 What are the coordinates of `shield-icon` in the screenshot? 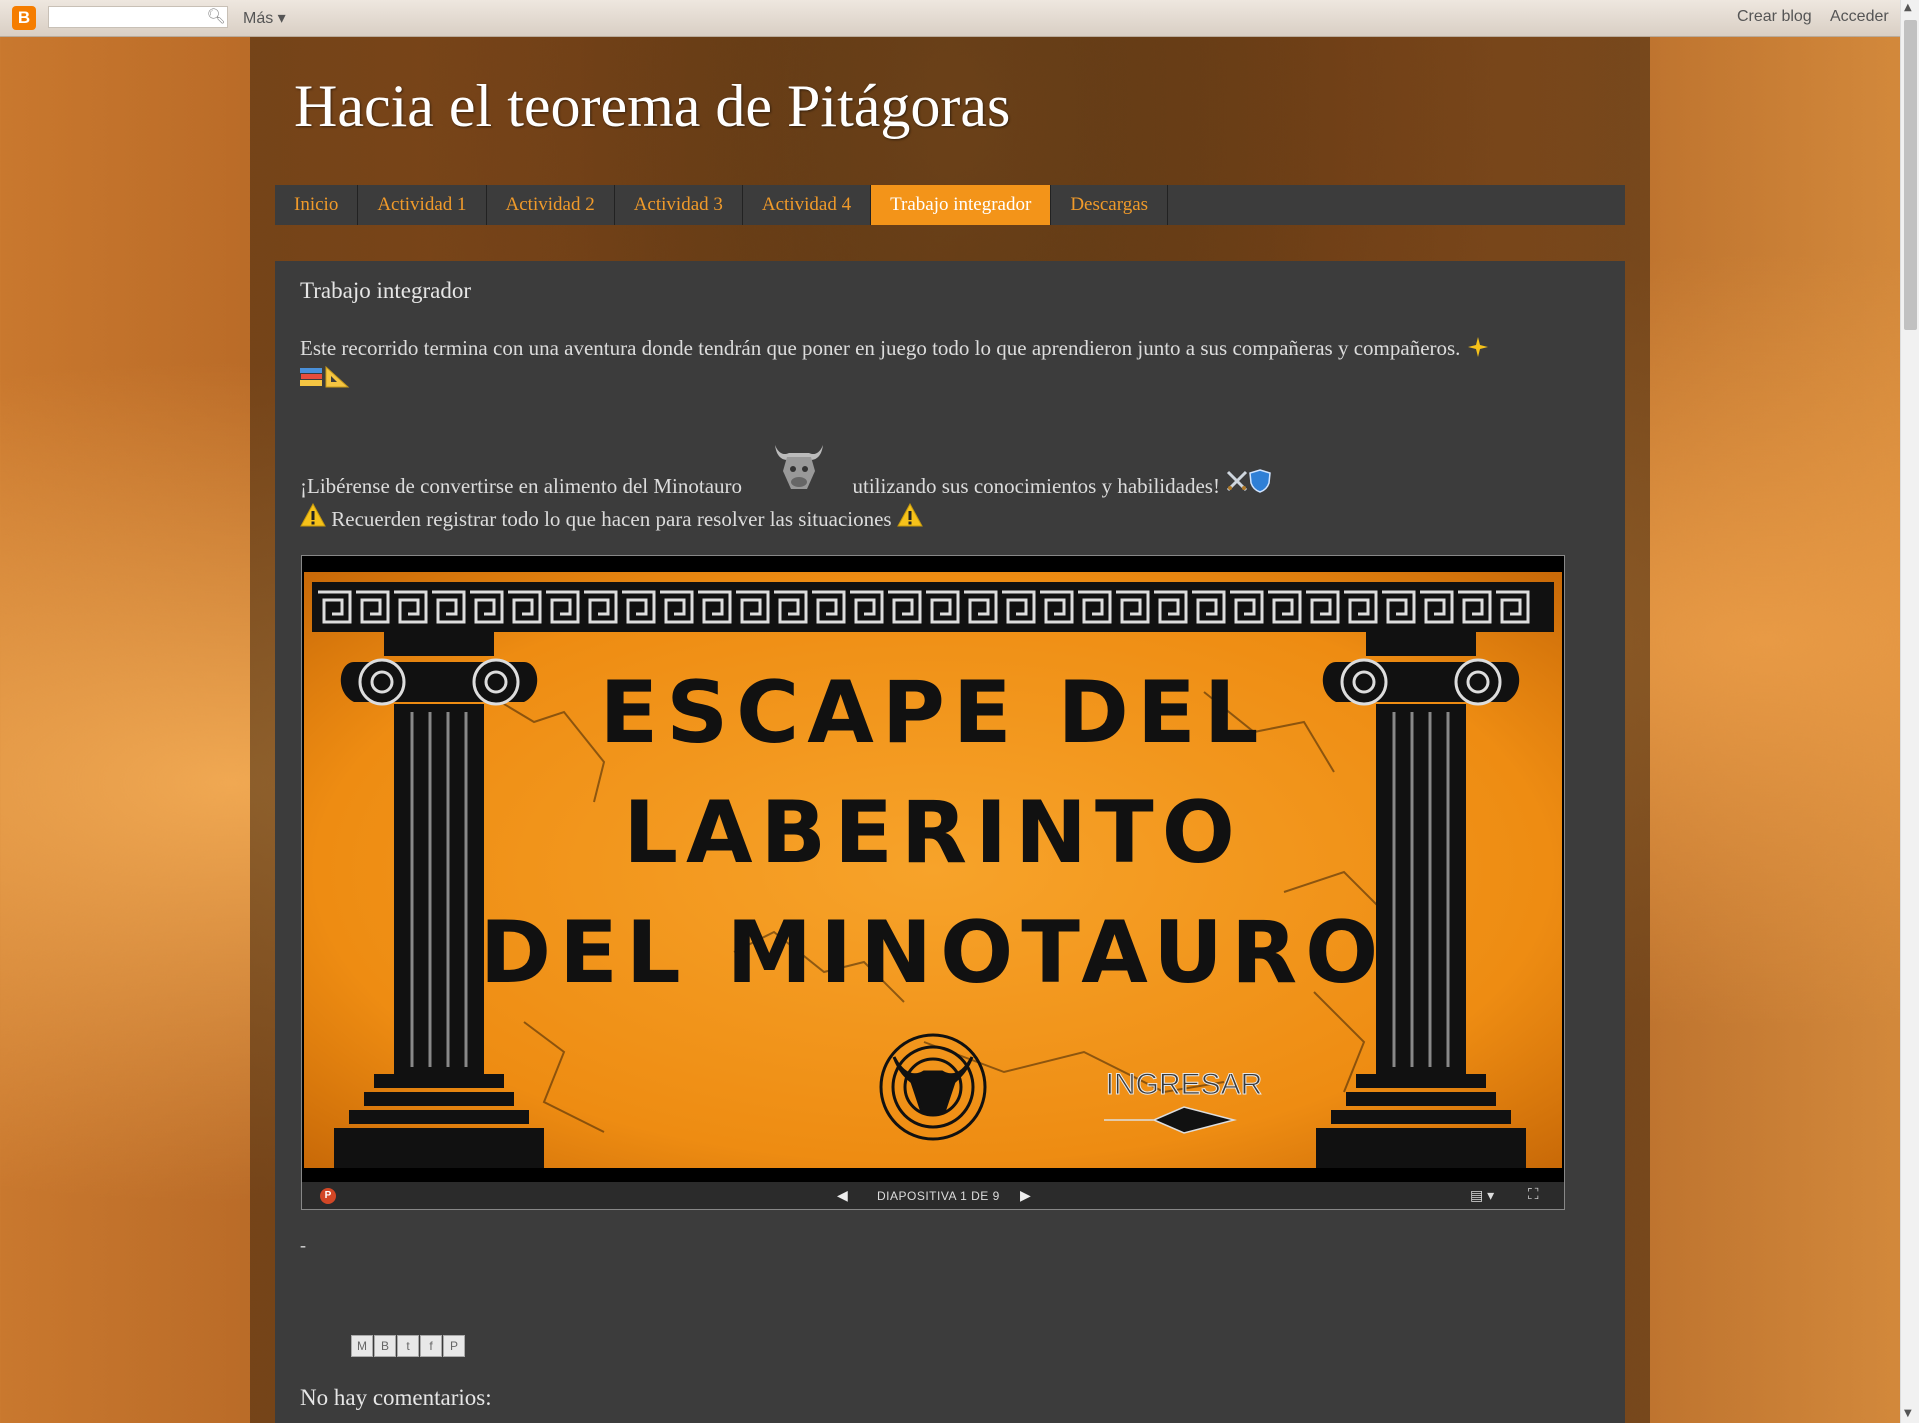 It's located at (1260, 484).